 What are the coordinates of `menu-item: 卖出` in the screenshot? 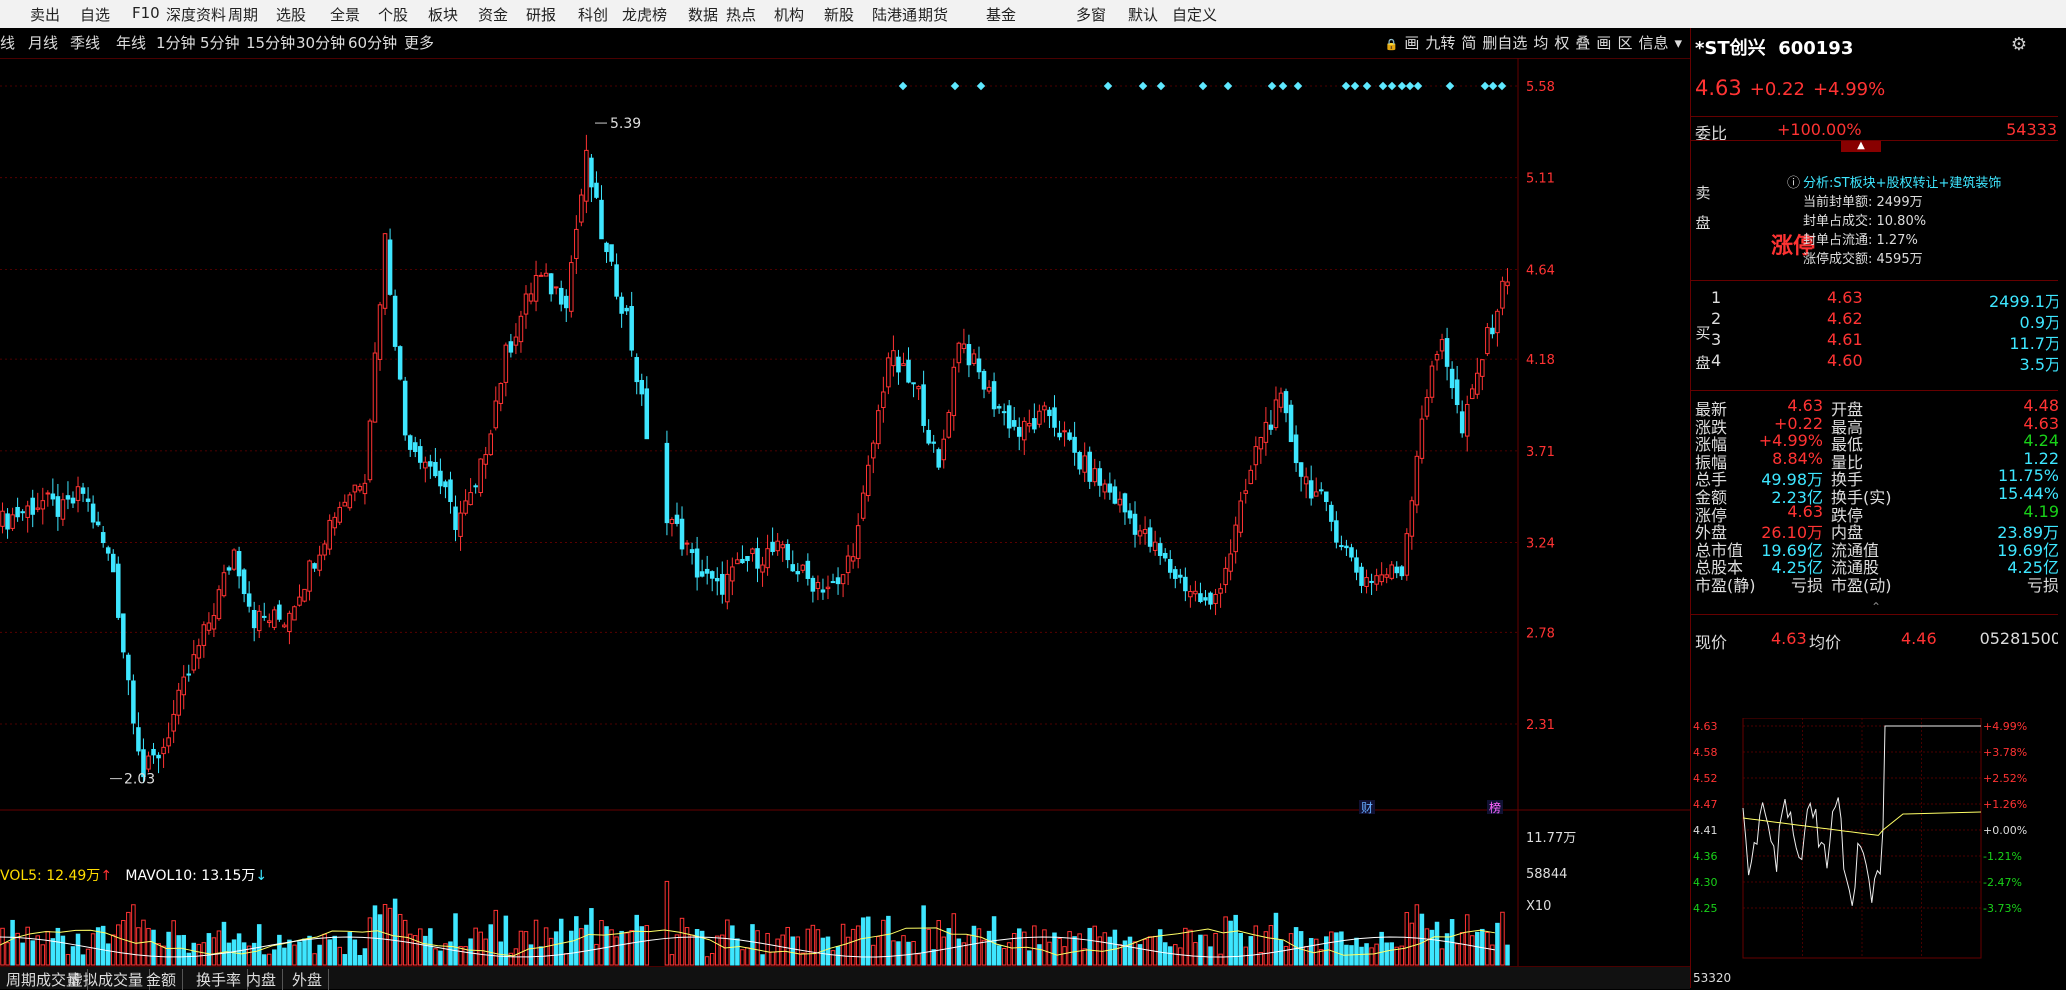 It's located at (45, 14).